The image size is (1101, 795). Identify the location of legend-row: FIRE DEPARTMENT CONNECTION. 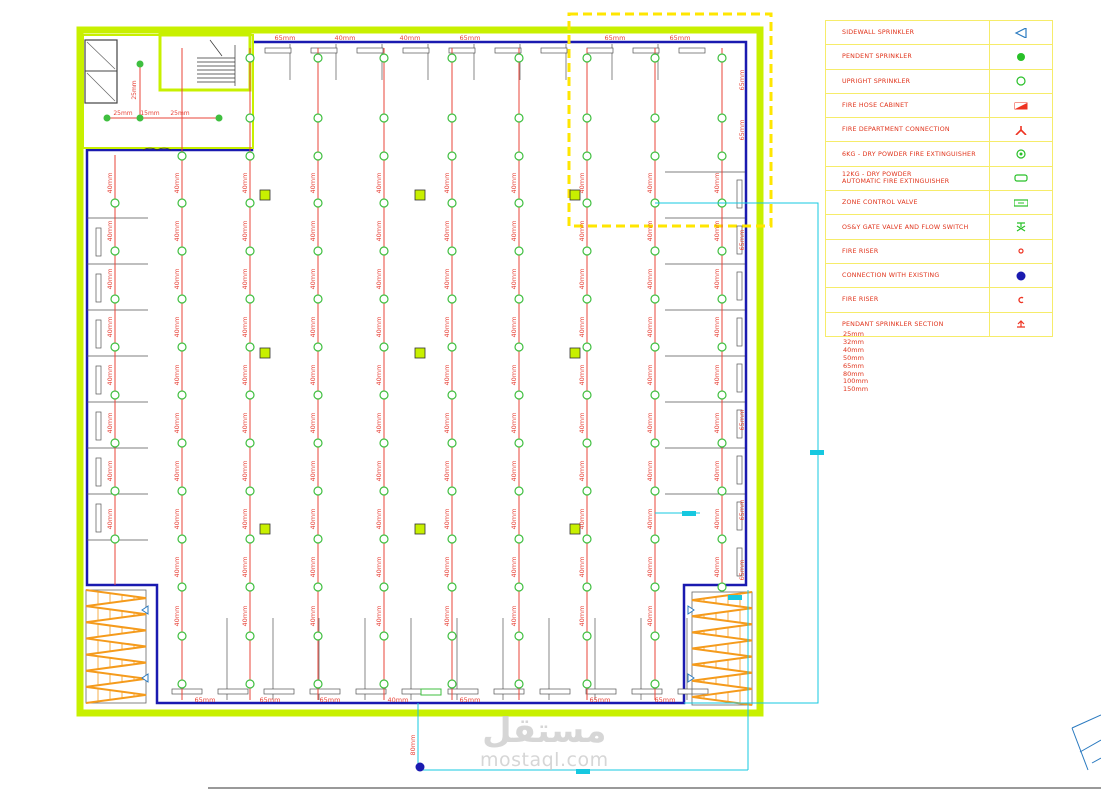
(939, 130).